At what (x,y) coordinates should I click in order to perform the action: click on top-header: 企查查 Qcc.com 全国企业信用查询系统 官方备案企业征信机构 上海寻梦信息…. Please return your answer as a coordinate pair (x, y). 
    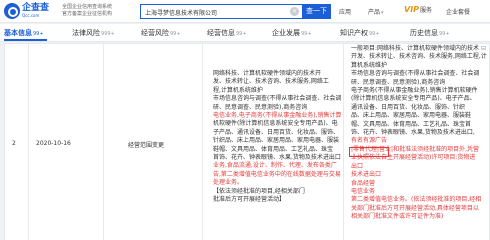
    Looking at the image, I should click on (245, 11).